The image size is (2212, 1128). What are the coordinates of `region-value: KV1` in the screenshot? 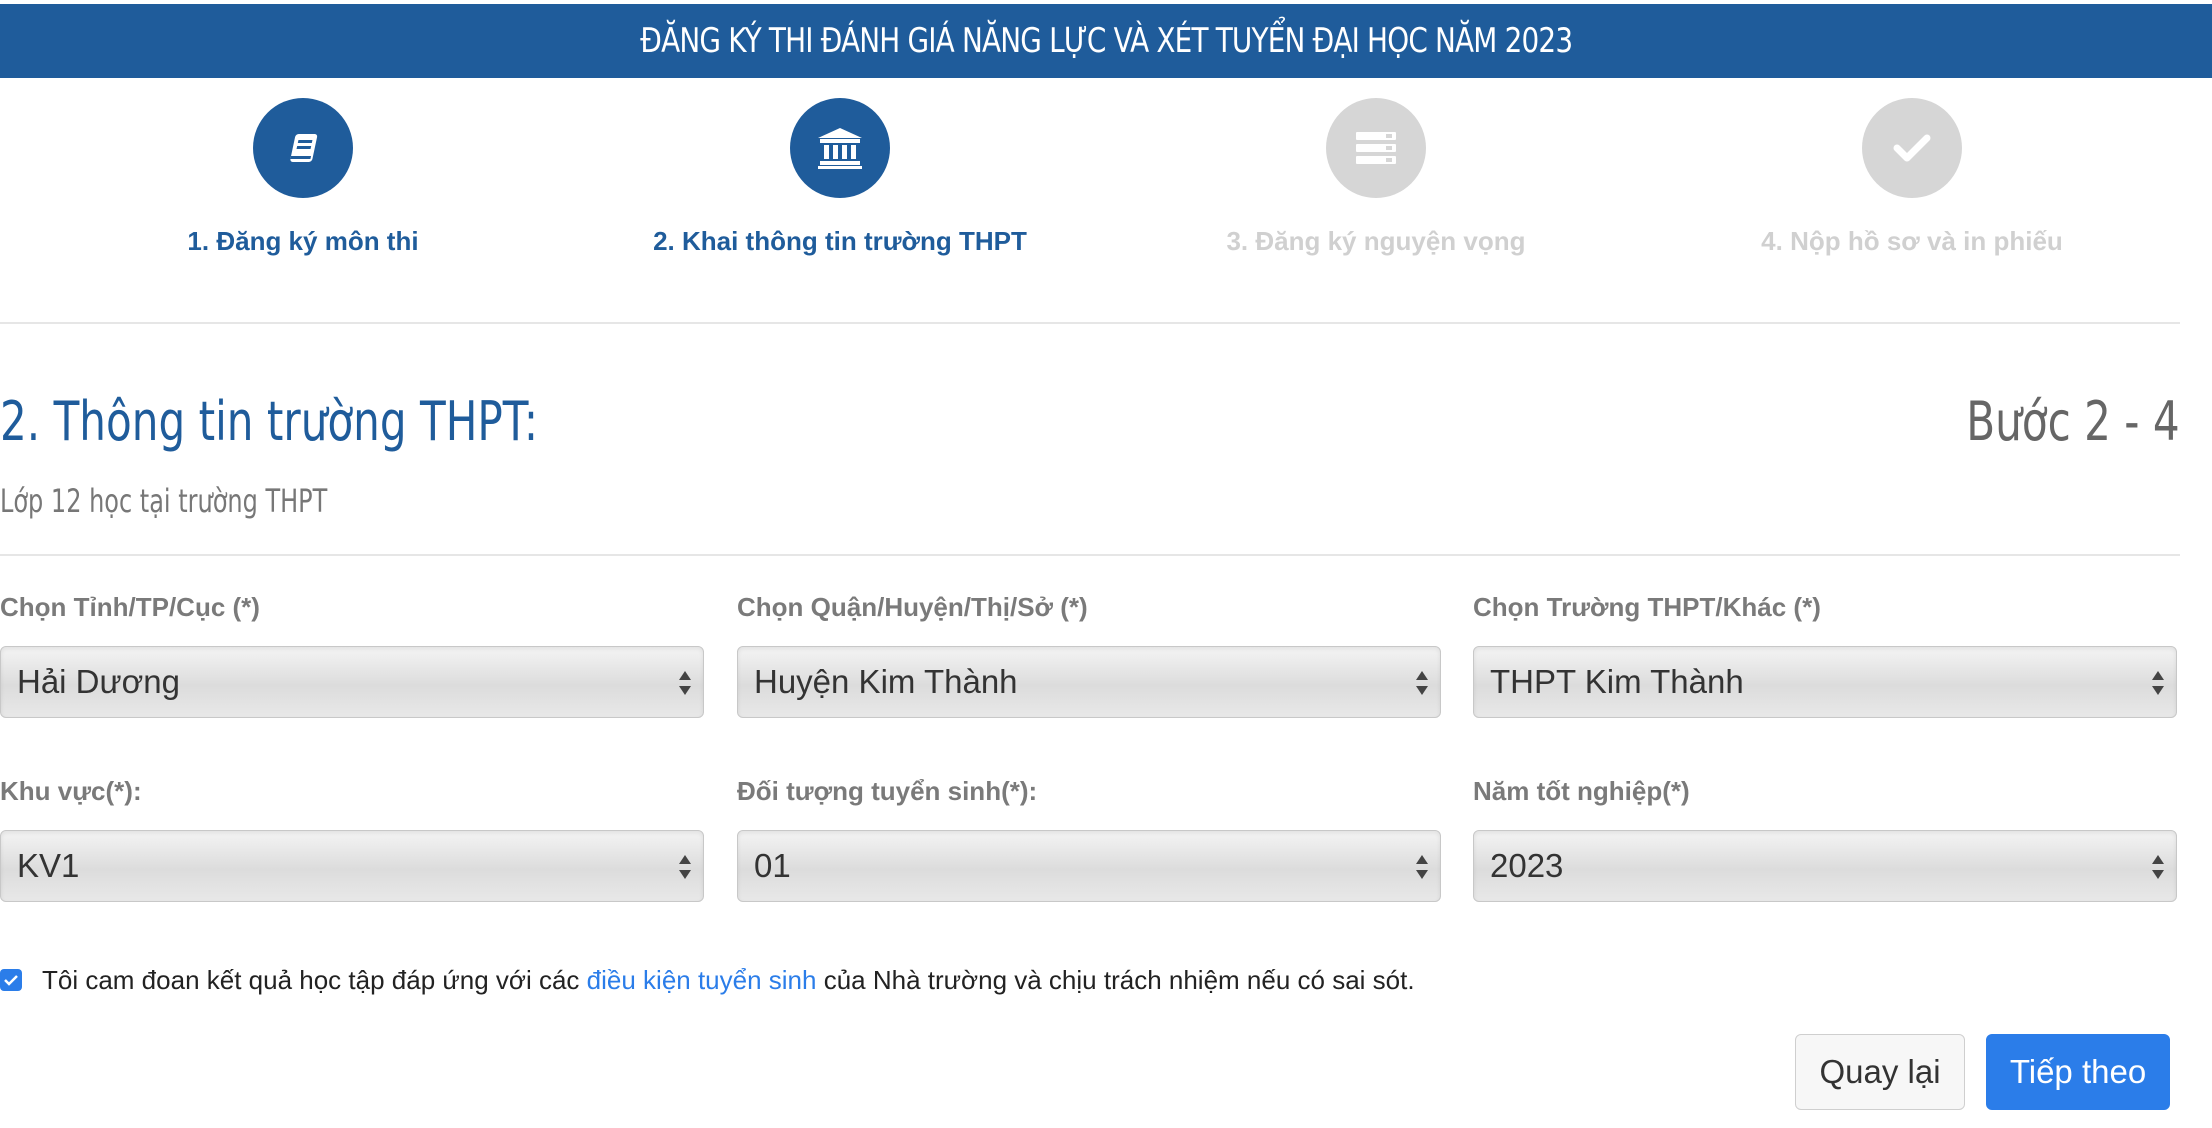 It's located at (48, 865).